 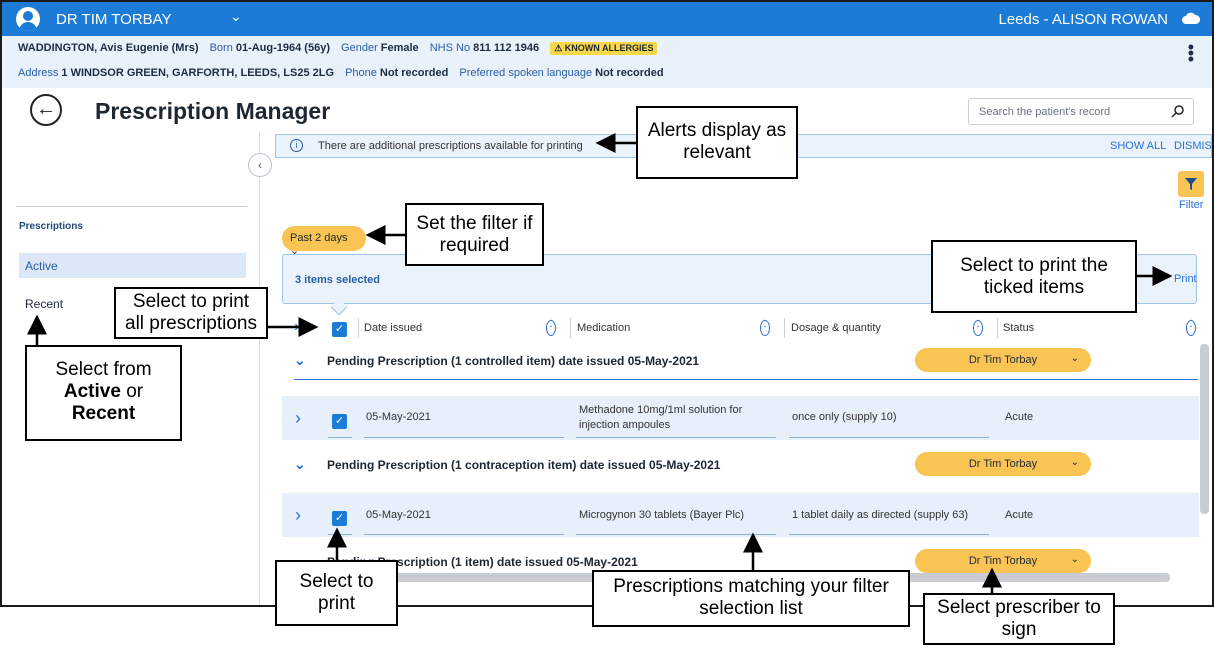 What do you see at coordinates (751, 608) in the screenshot?
I see `callout-text: selection list` at bounding box center [751, 608].